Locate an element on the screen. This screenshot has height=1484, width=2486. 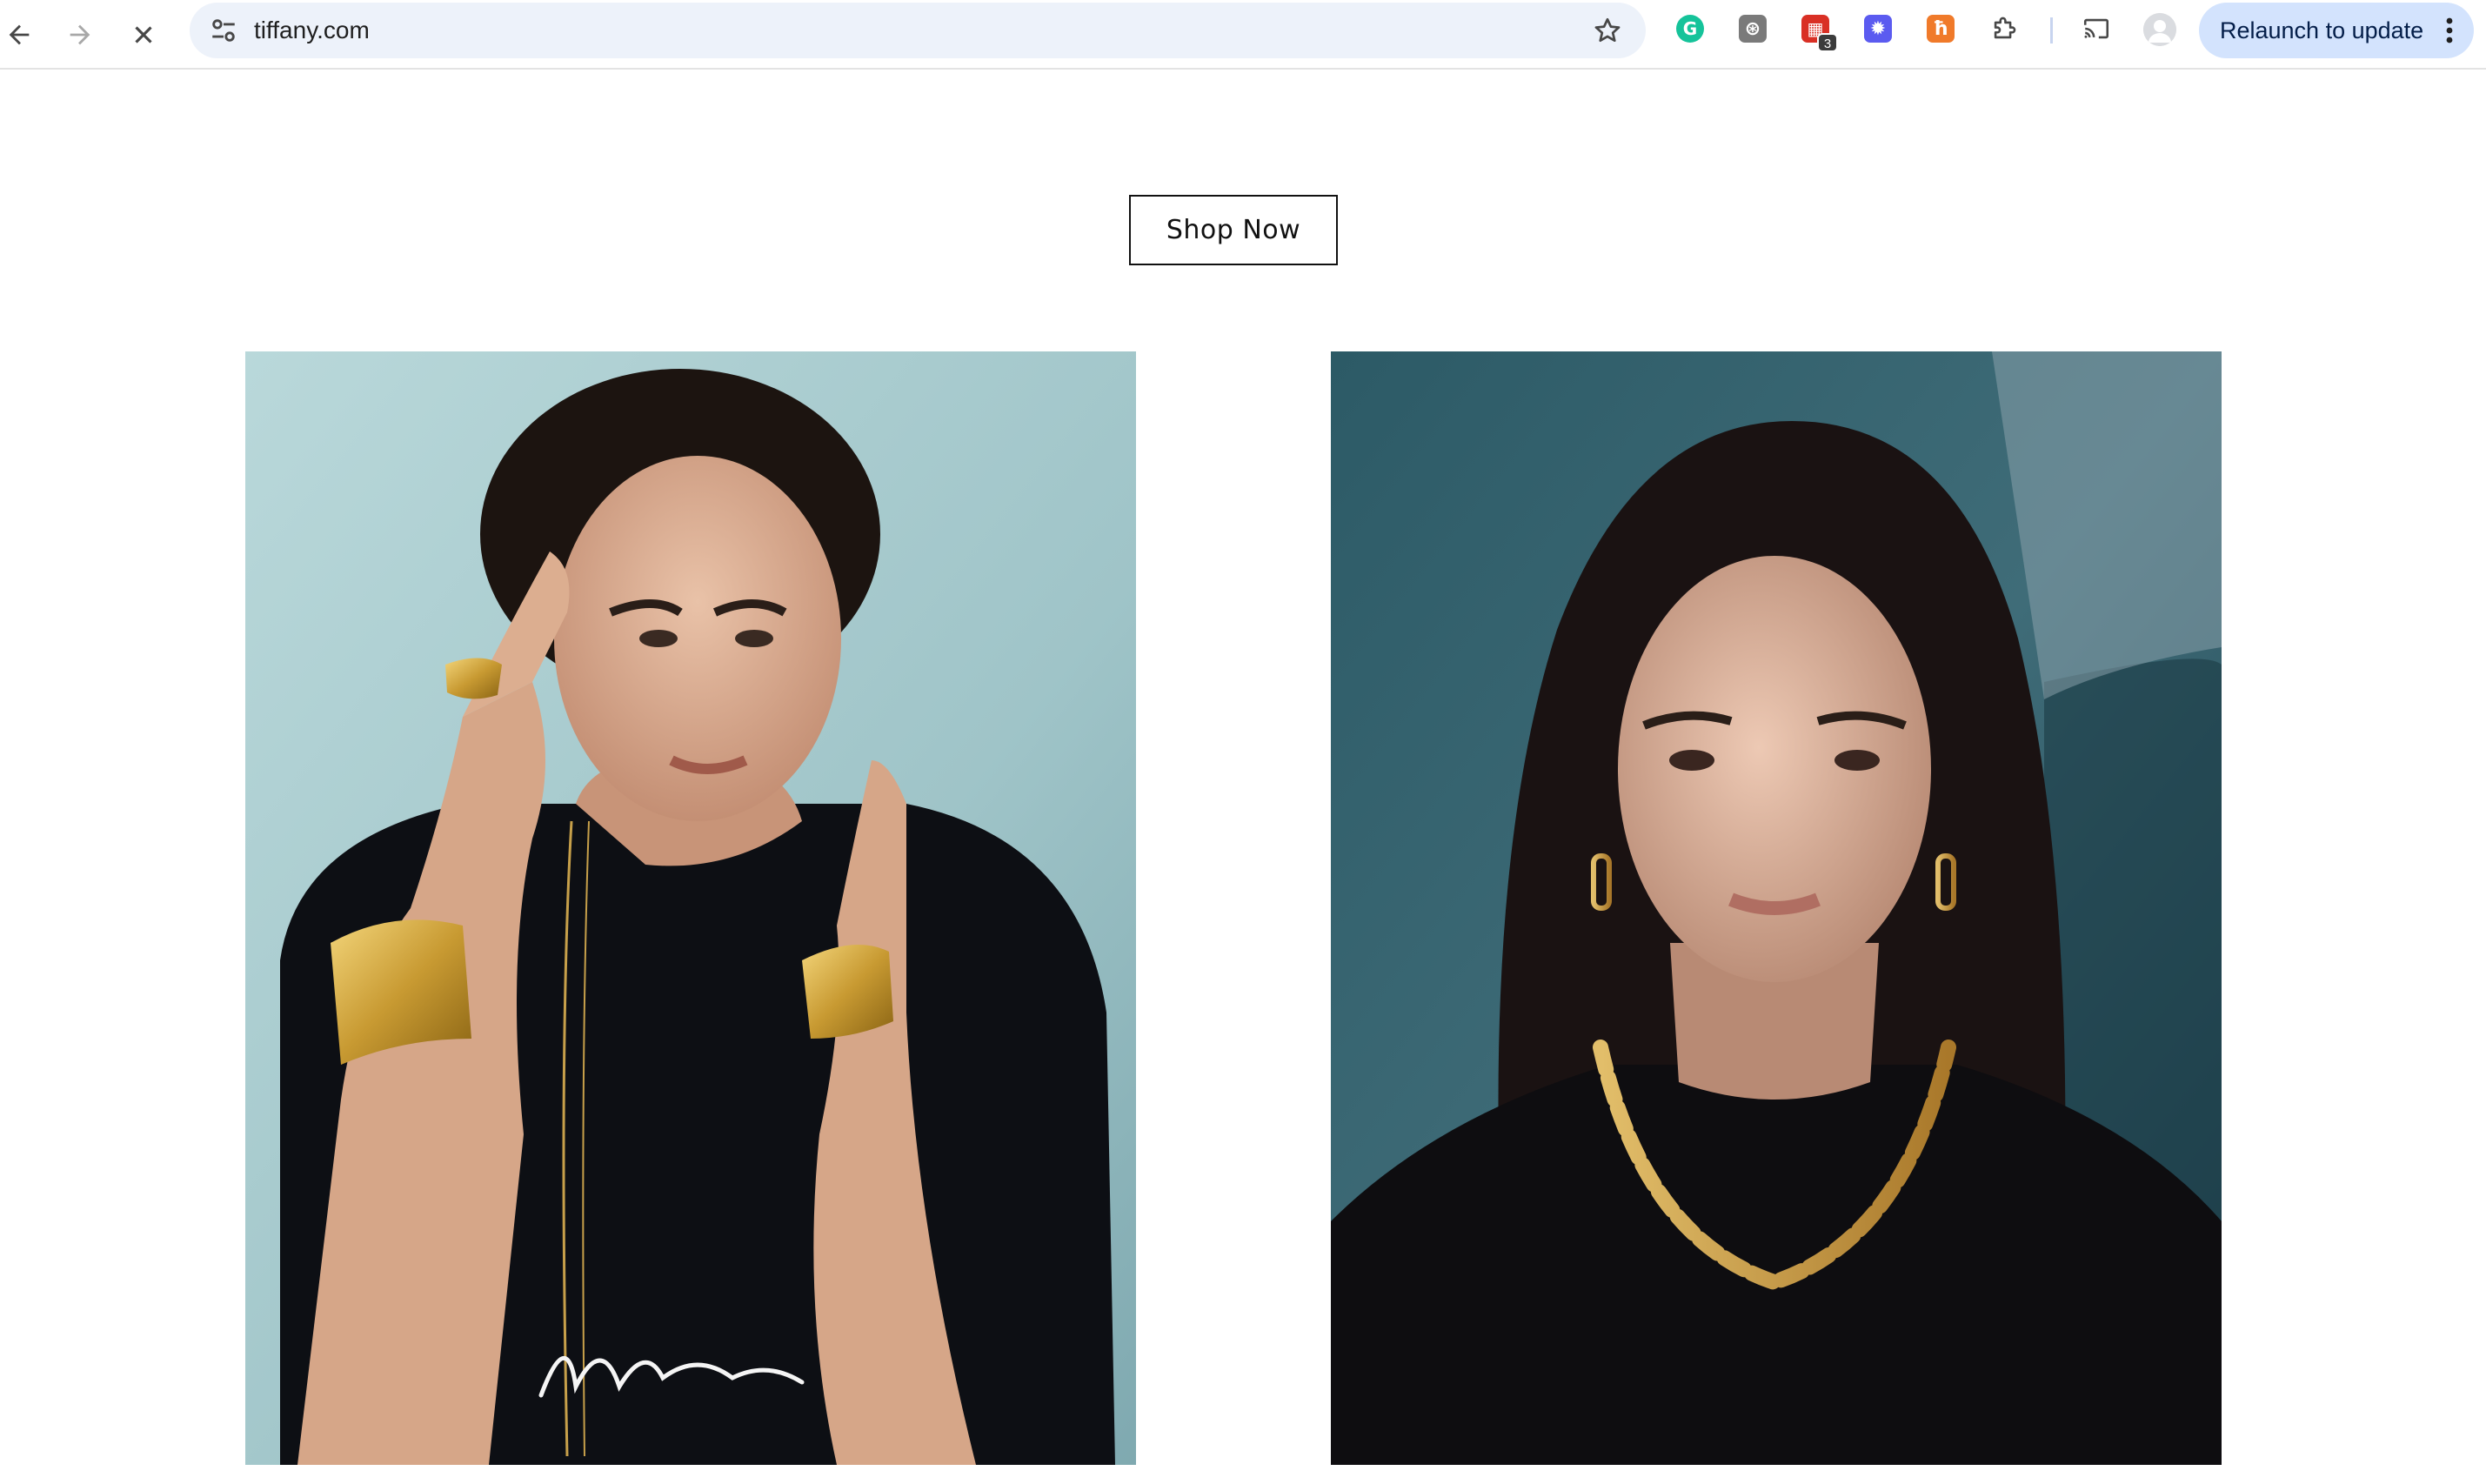
relaunch-to-update-button: Relaunch to update is located at coordinates (2337, 30).